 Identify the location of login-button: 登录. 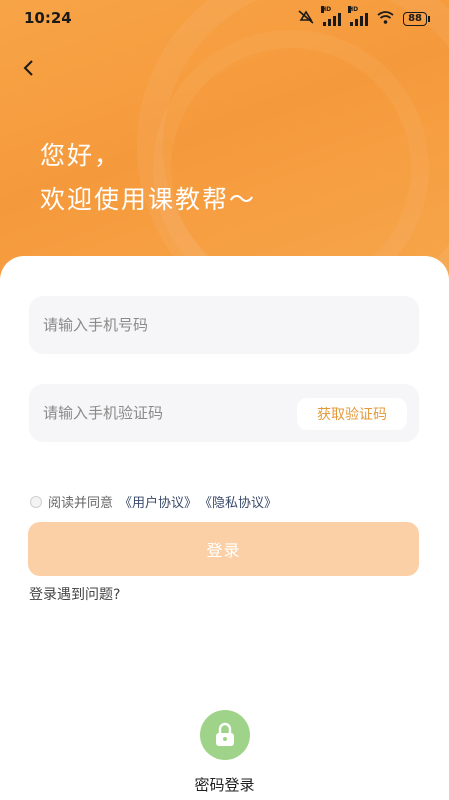
(223, 549).